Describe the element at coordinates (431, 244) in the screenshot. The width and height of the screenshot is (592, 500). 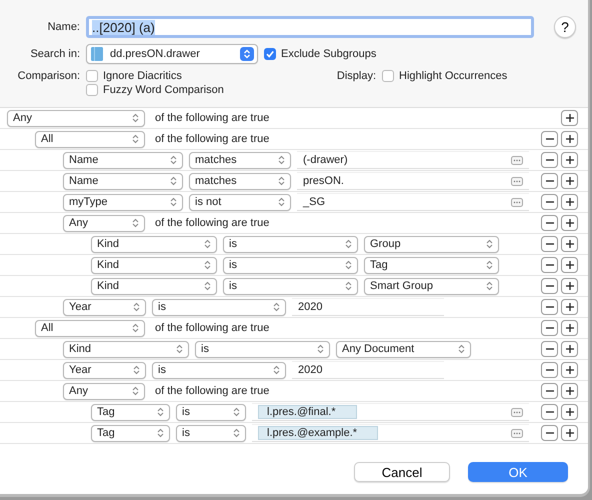
I see `value-popup: Group` at that location.